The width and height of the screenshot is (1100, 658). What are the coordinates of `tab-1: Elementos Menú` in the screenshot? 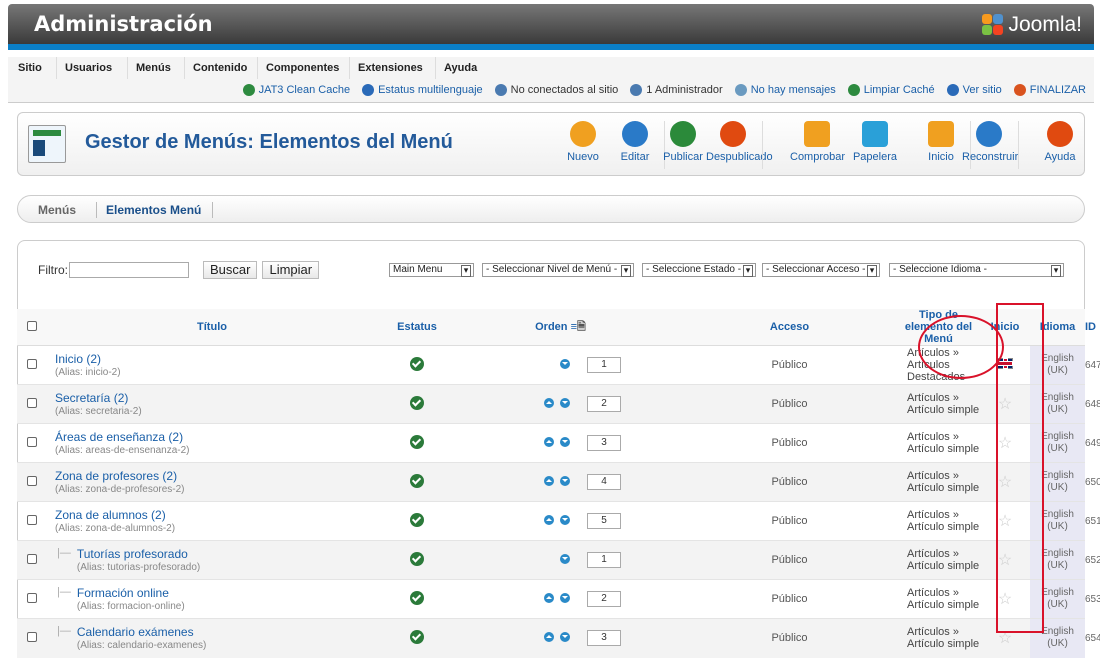 It's located at (153, 210).